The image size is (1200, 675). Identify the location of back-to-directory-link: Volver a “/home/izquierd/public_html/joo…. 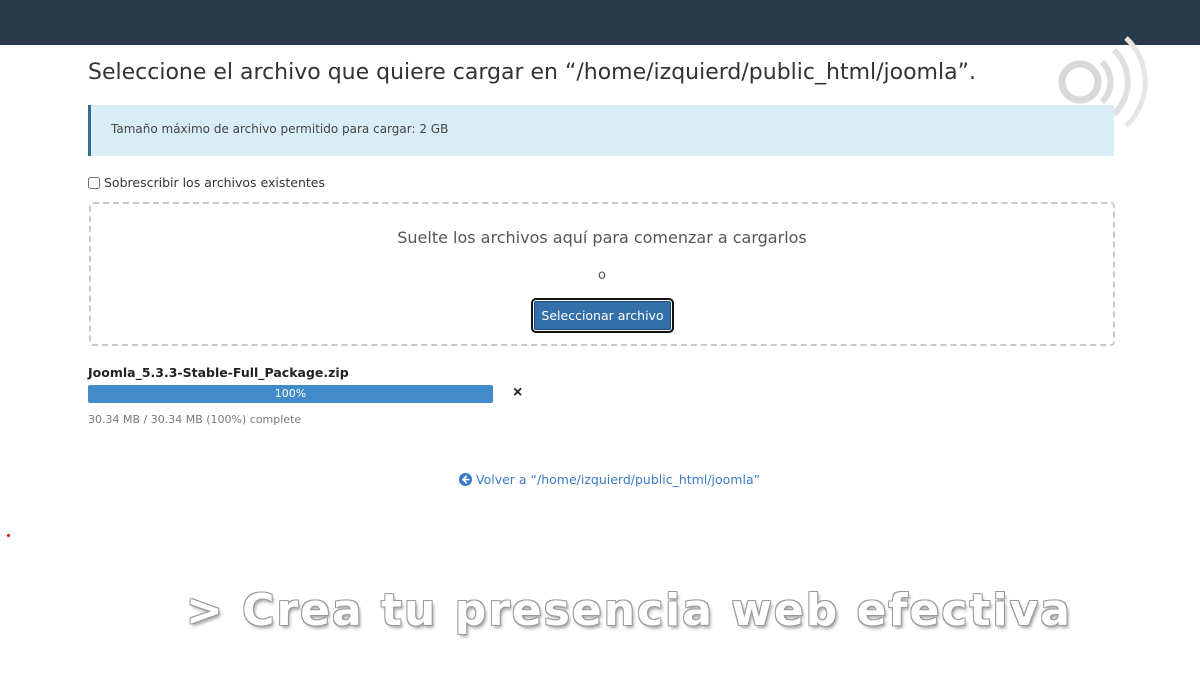
(609, 479).